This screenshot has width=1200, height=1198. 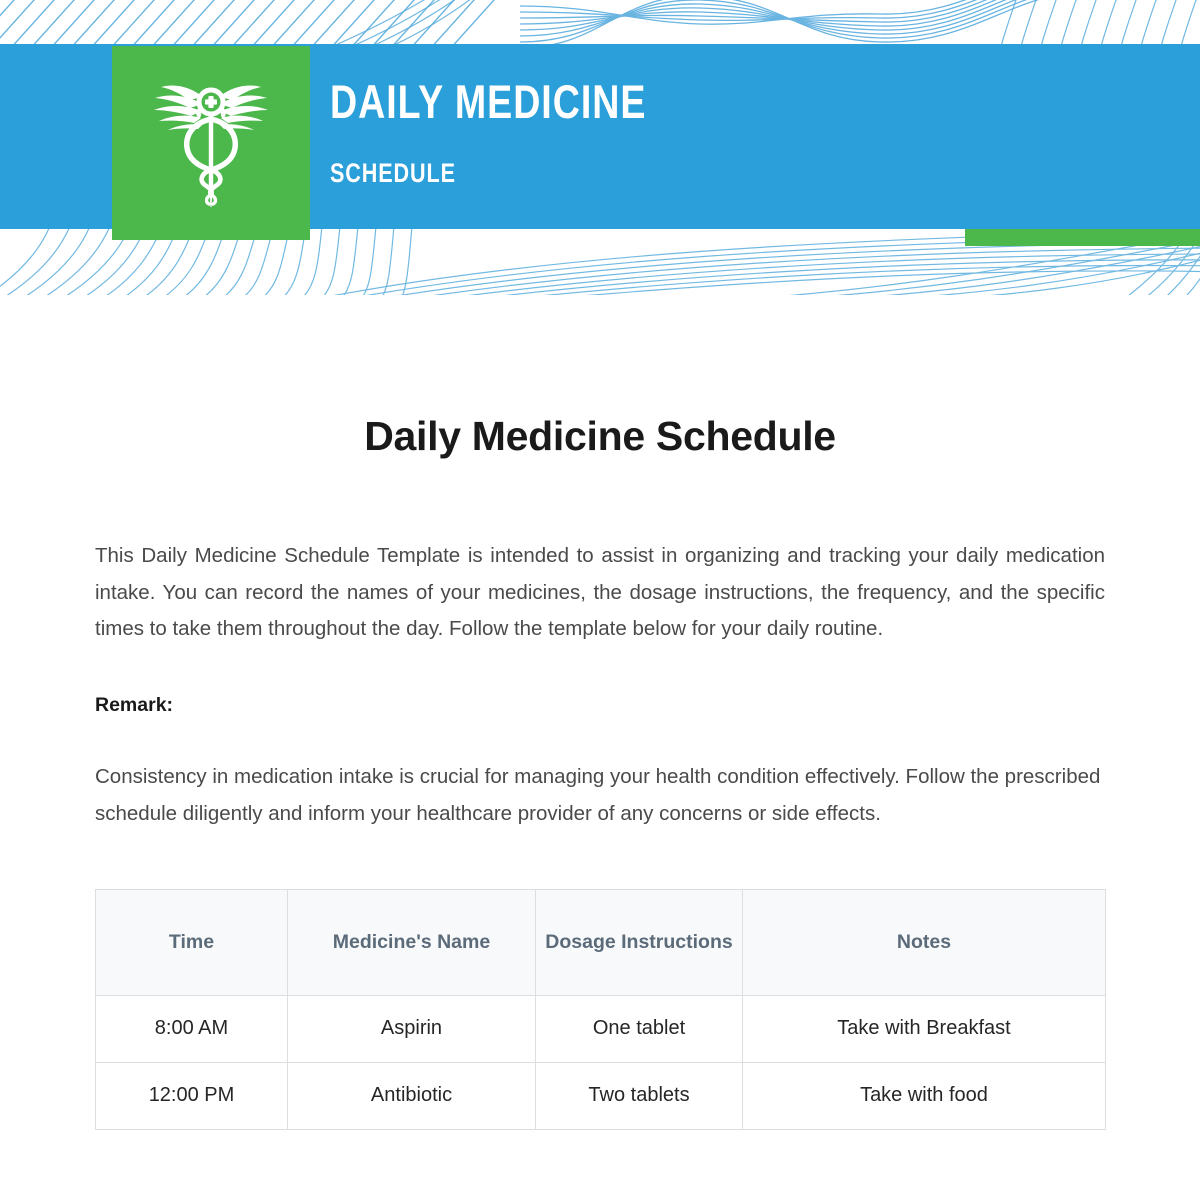 What do you see at coordinates (488, 101) in the screenshot?
I see `banner-title: DAILY MEDICINE` at bounding box center [488, 101].